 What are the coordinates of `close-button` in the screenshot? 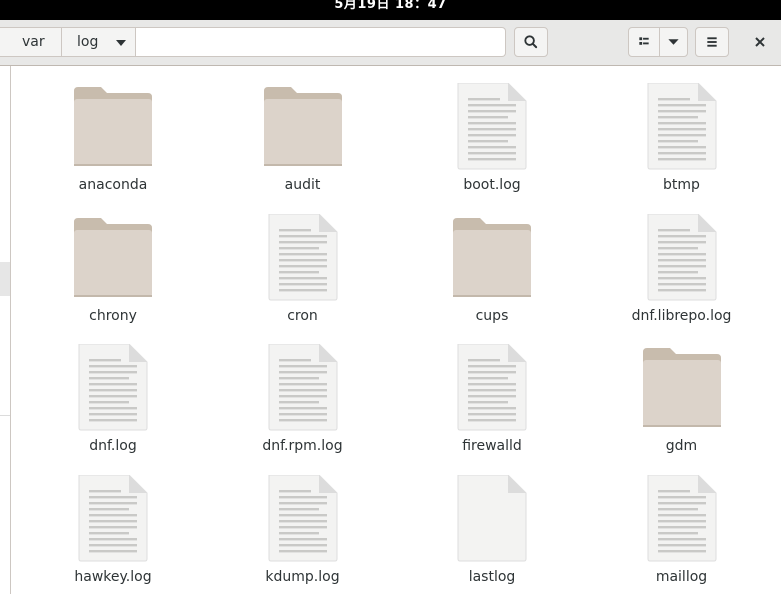 It's located at (760, 42).